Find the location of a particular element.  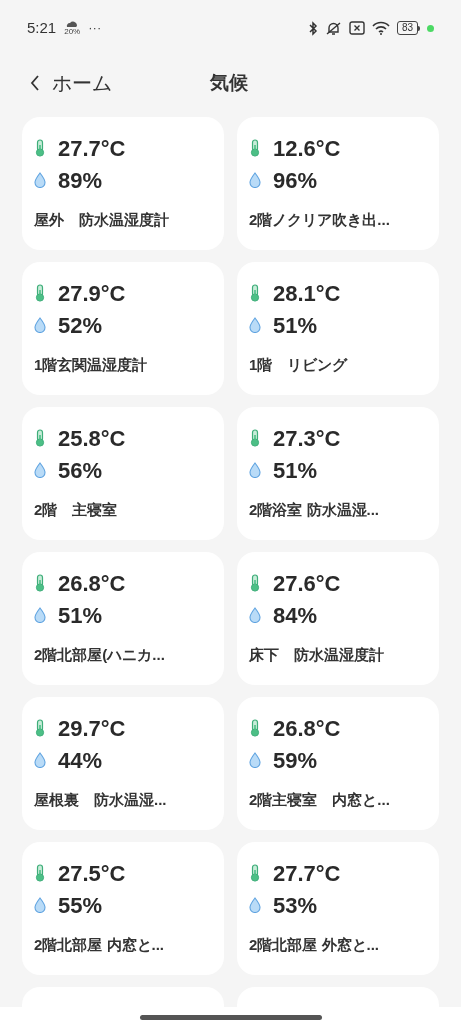

humidity-reading: 96% is located at coordinates (295, 180).